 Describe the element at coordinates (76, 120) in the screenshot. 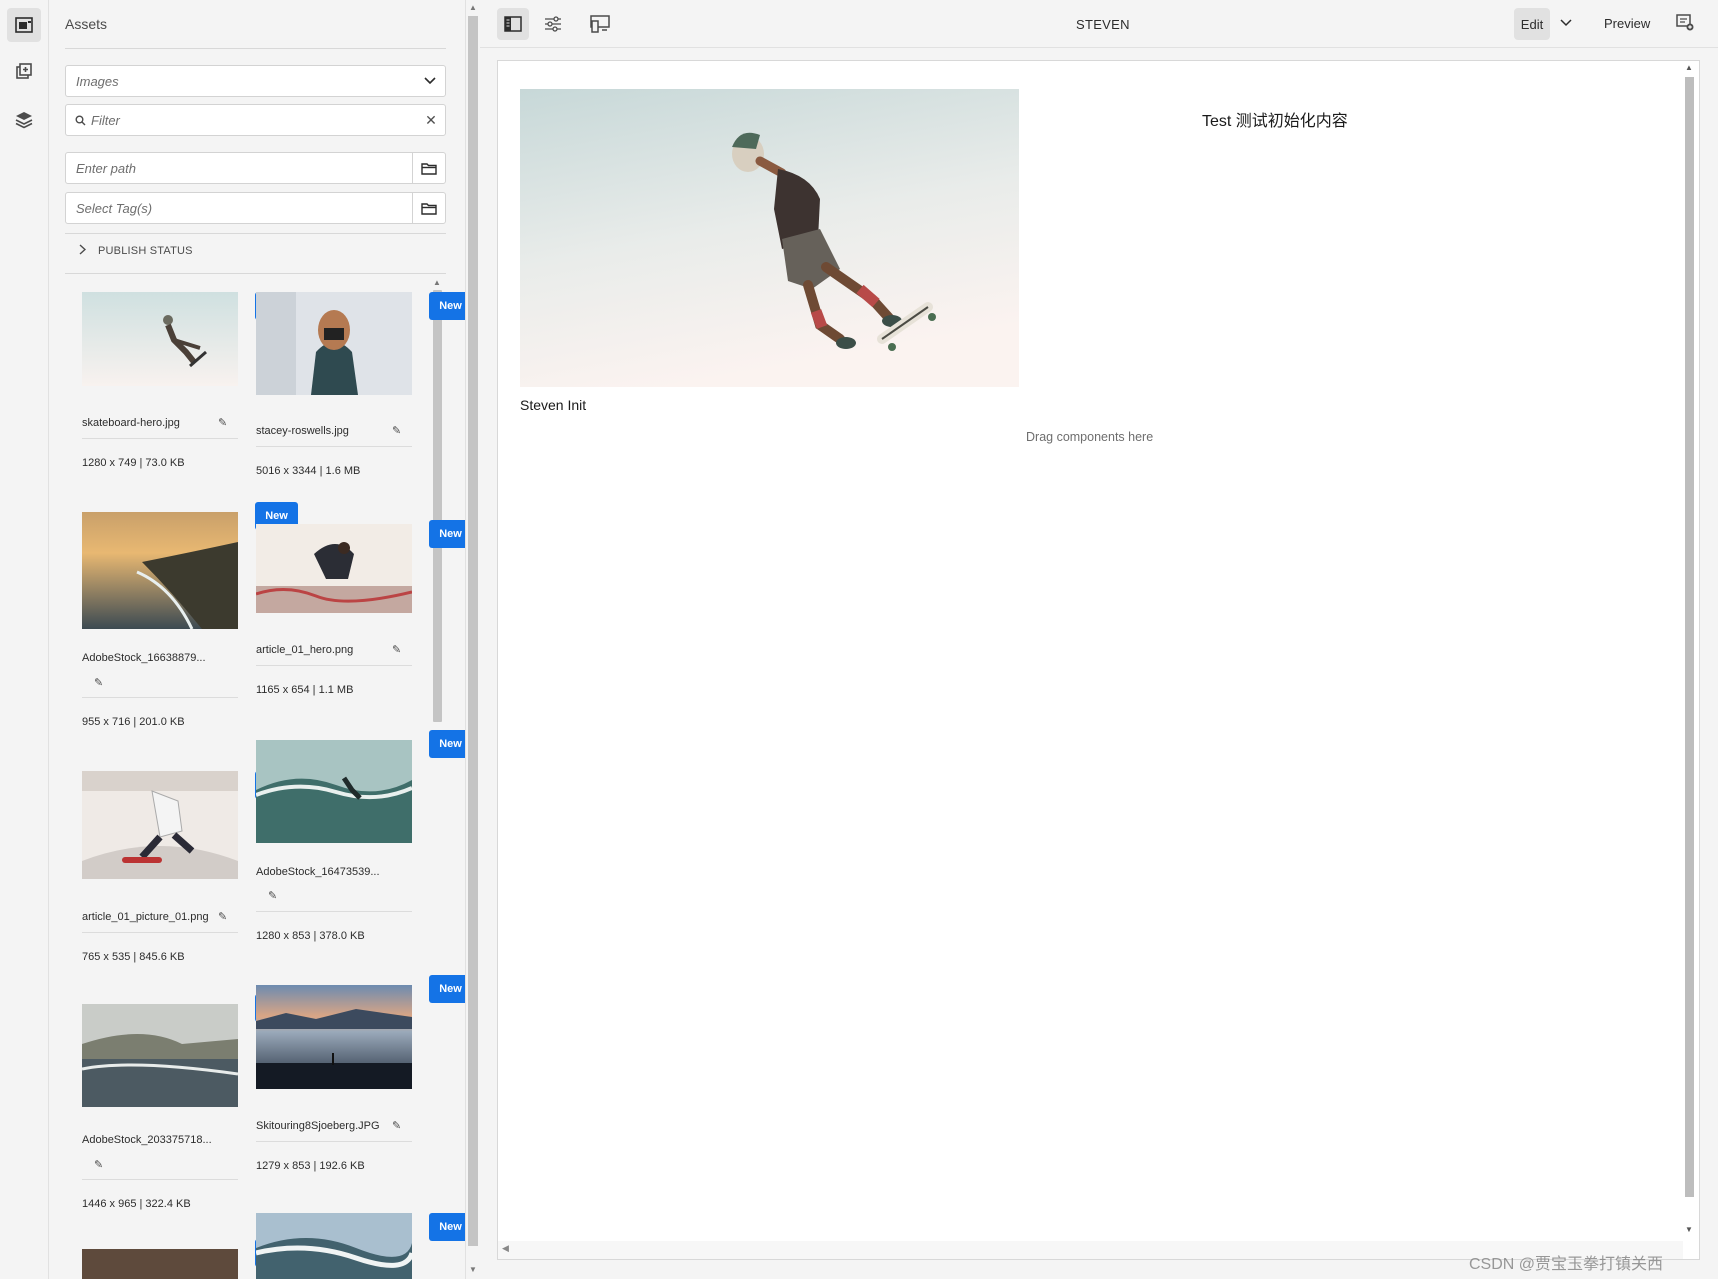

I see `search-icon` at that location.